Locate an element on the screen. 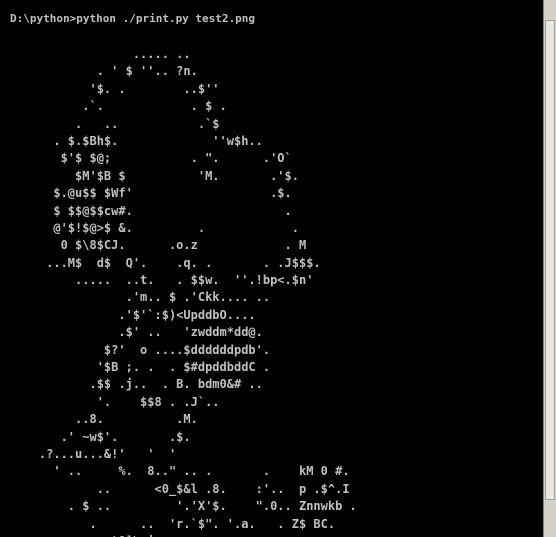 This screenshot has width=556, height=537. ascii-art-line: .'m.. $ .'Ckk.... .. is located at coordinates (140, 297).